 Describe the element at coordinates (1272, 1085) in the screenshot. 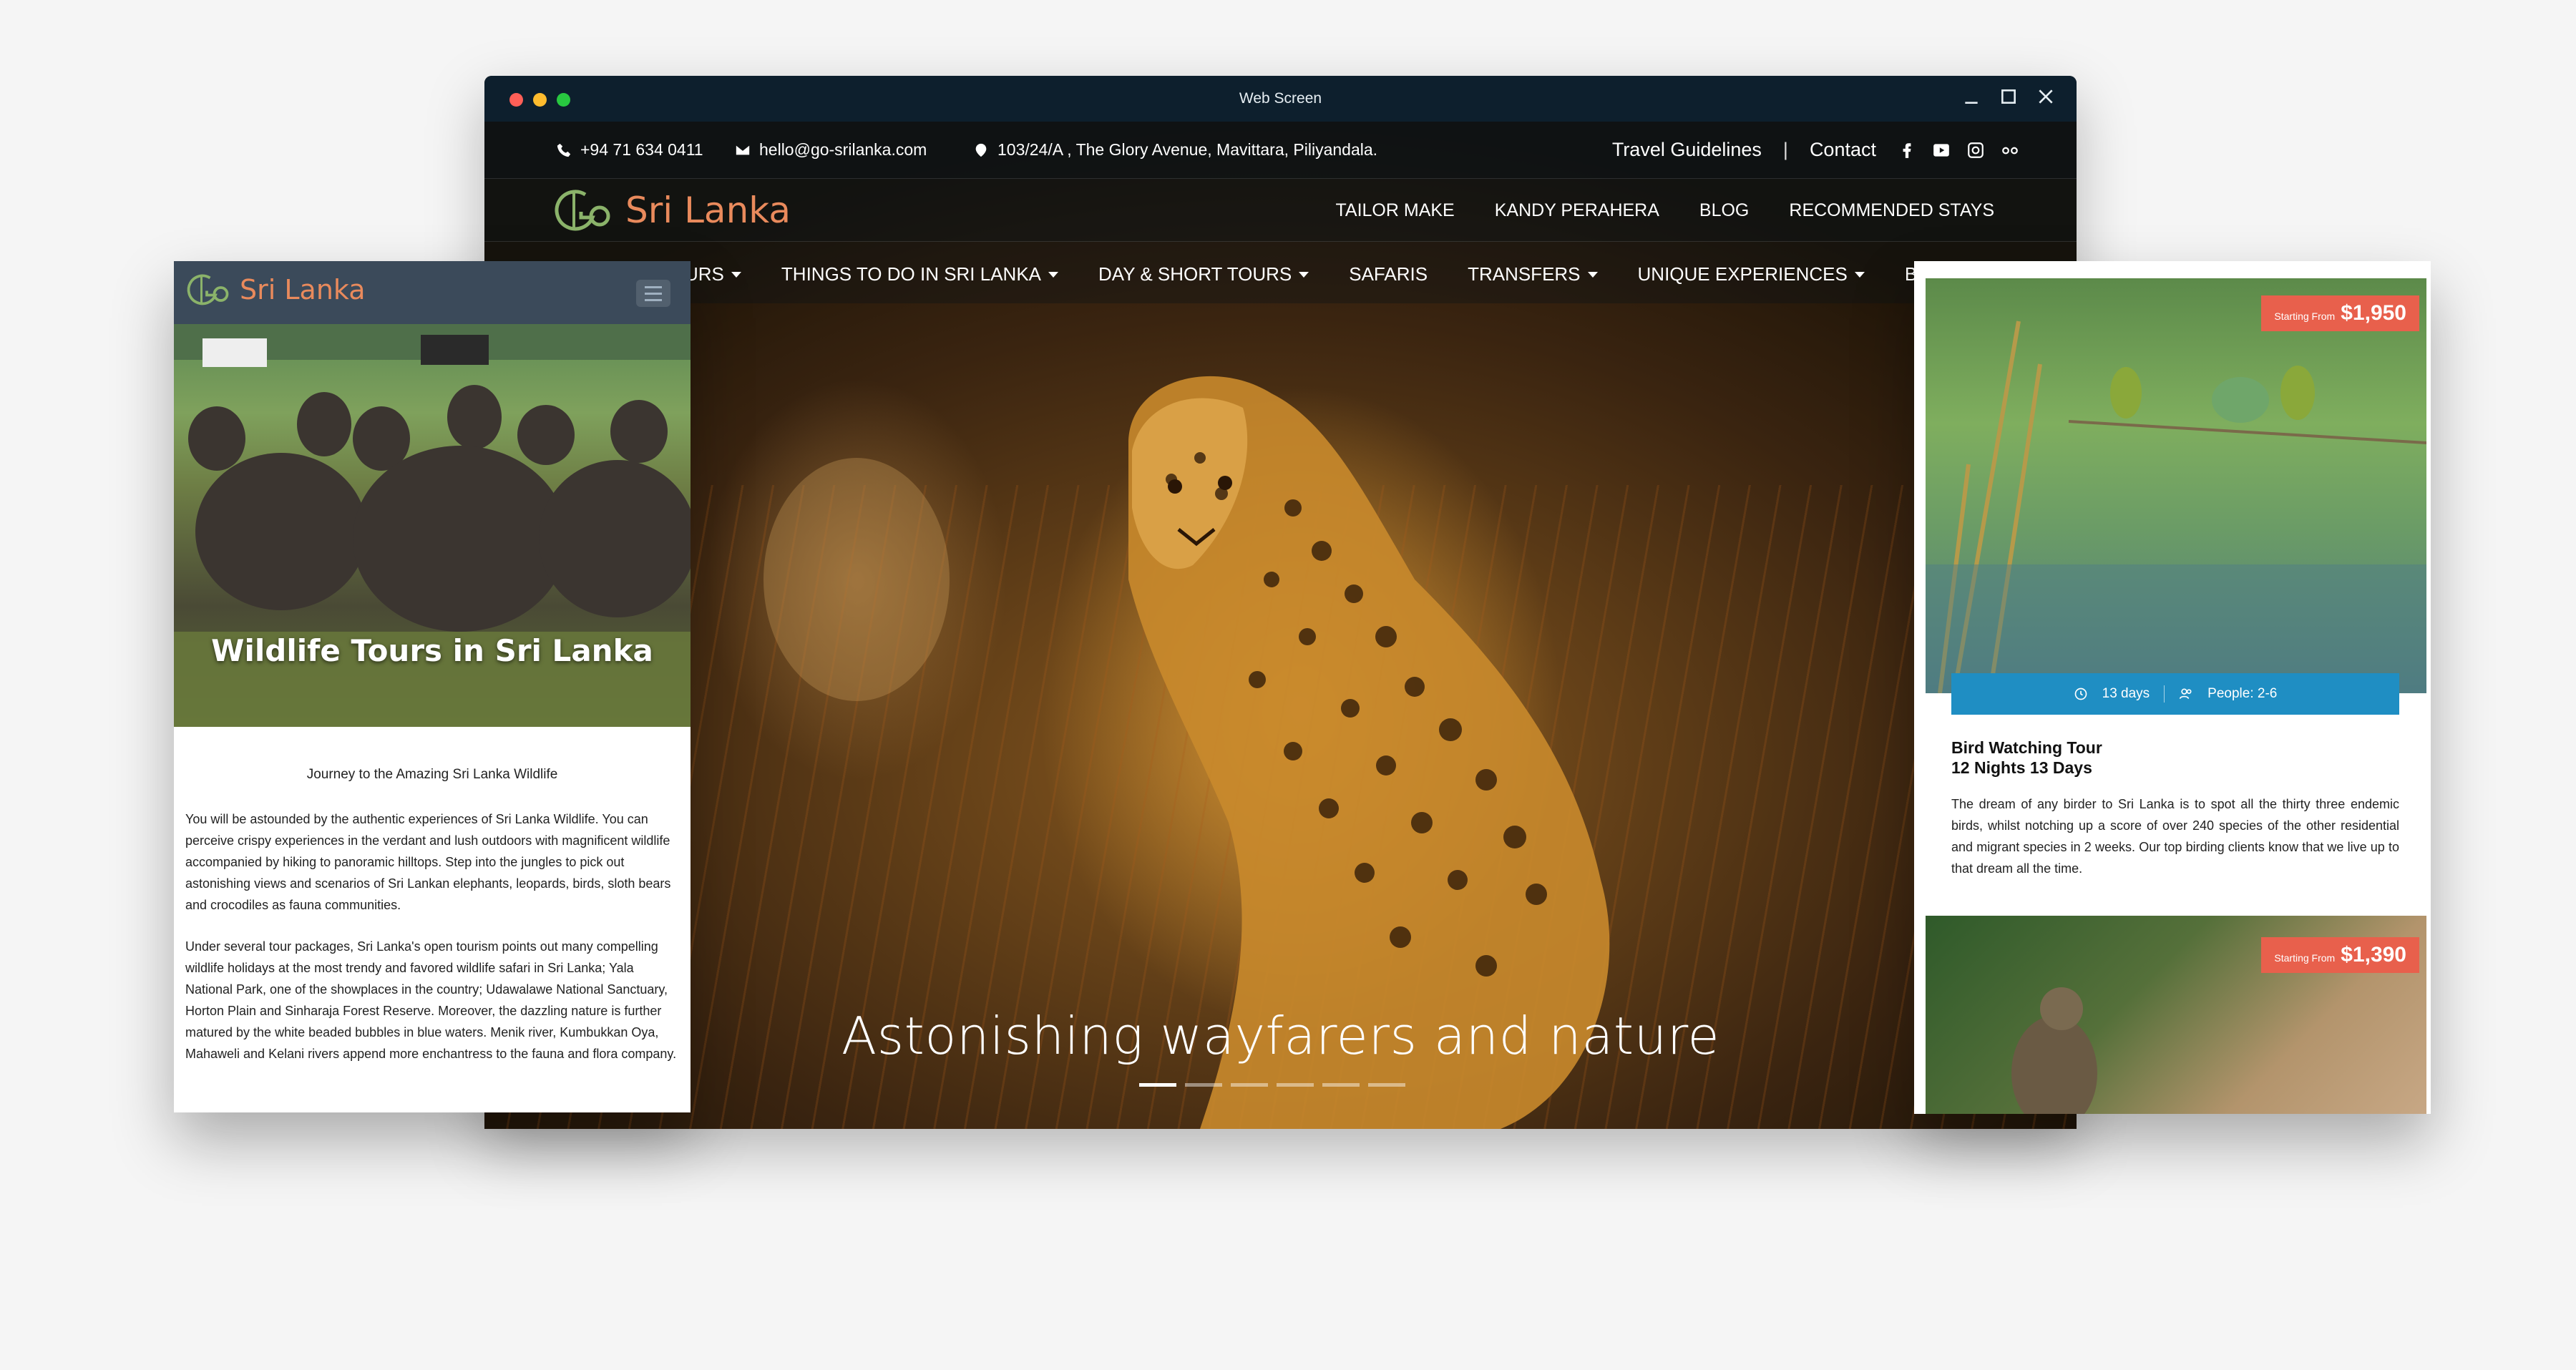

I see `slider-pagination` at that location.